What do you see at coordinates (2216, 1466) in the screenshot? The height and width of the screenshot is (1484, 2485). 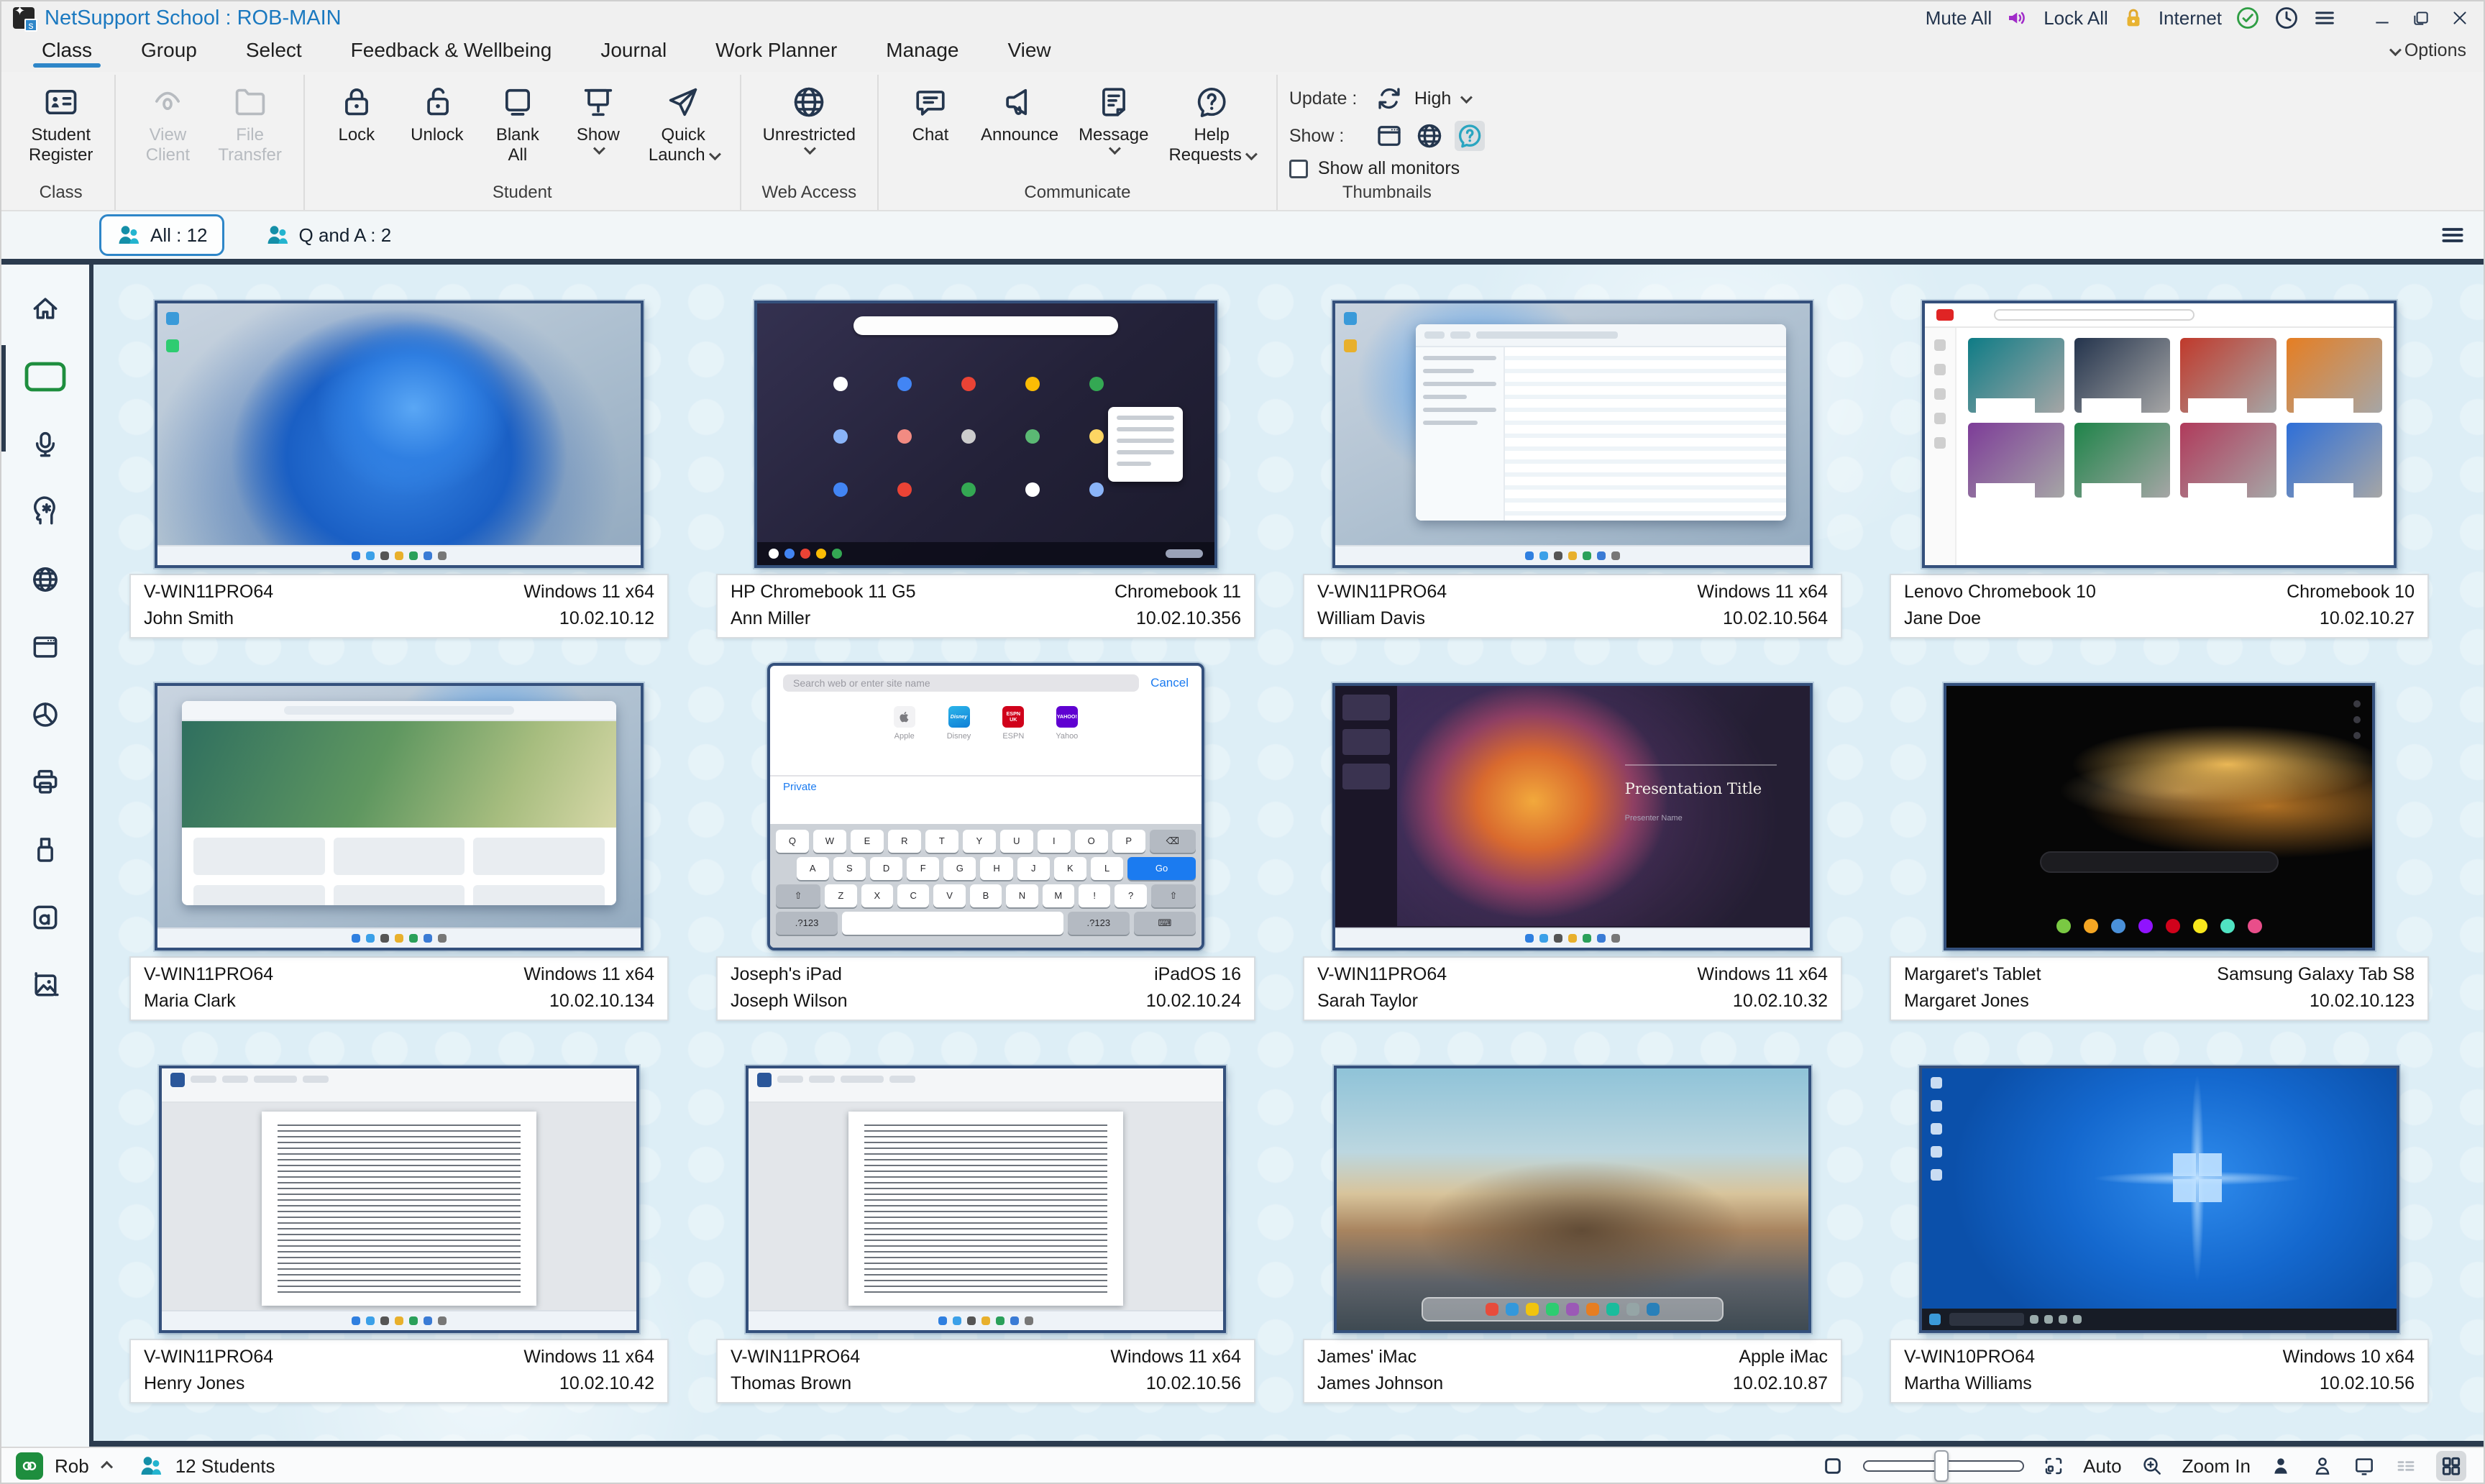 I see `zoom-in-label: Zoom In` at bounding box center [2216, 1466].